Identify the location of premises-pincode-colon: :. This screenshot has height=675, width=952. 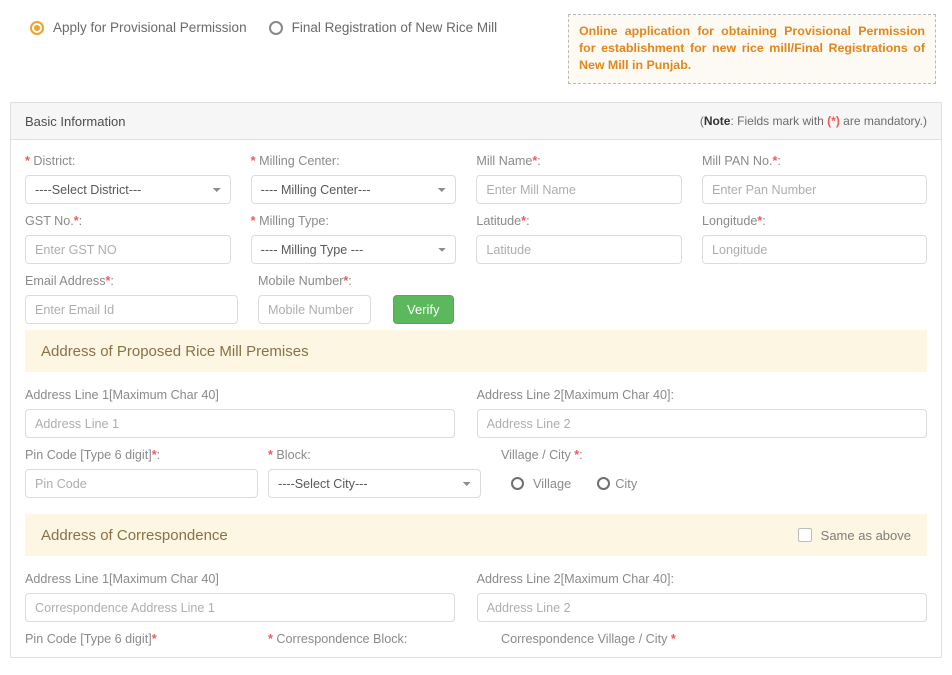
(158, 455).